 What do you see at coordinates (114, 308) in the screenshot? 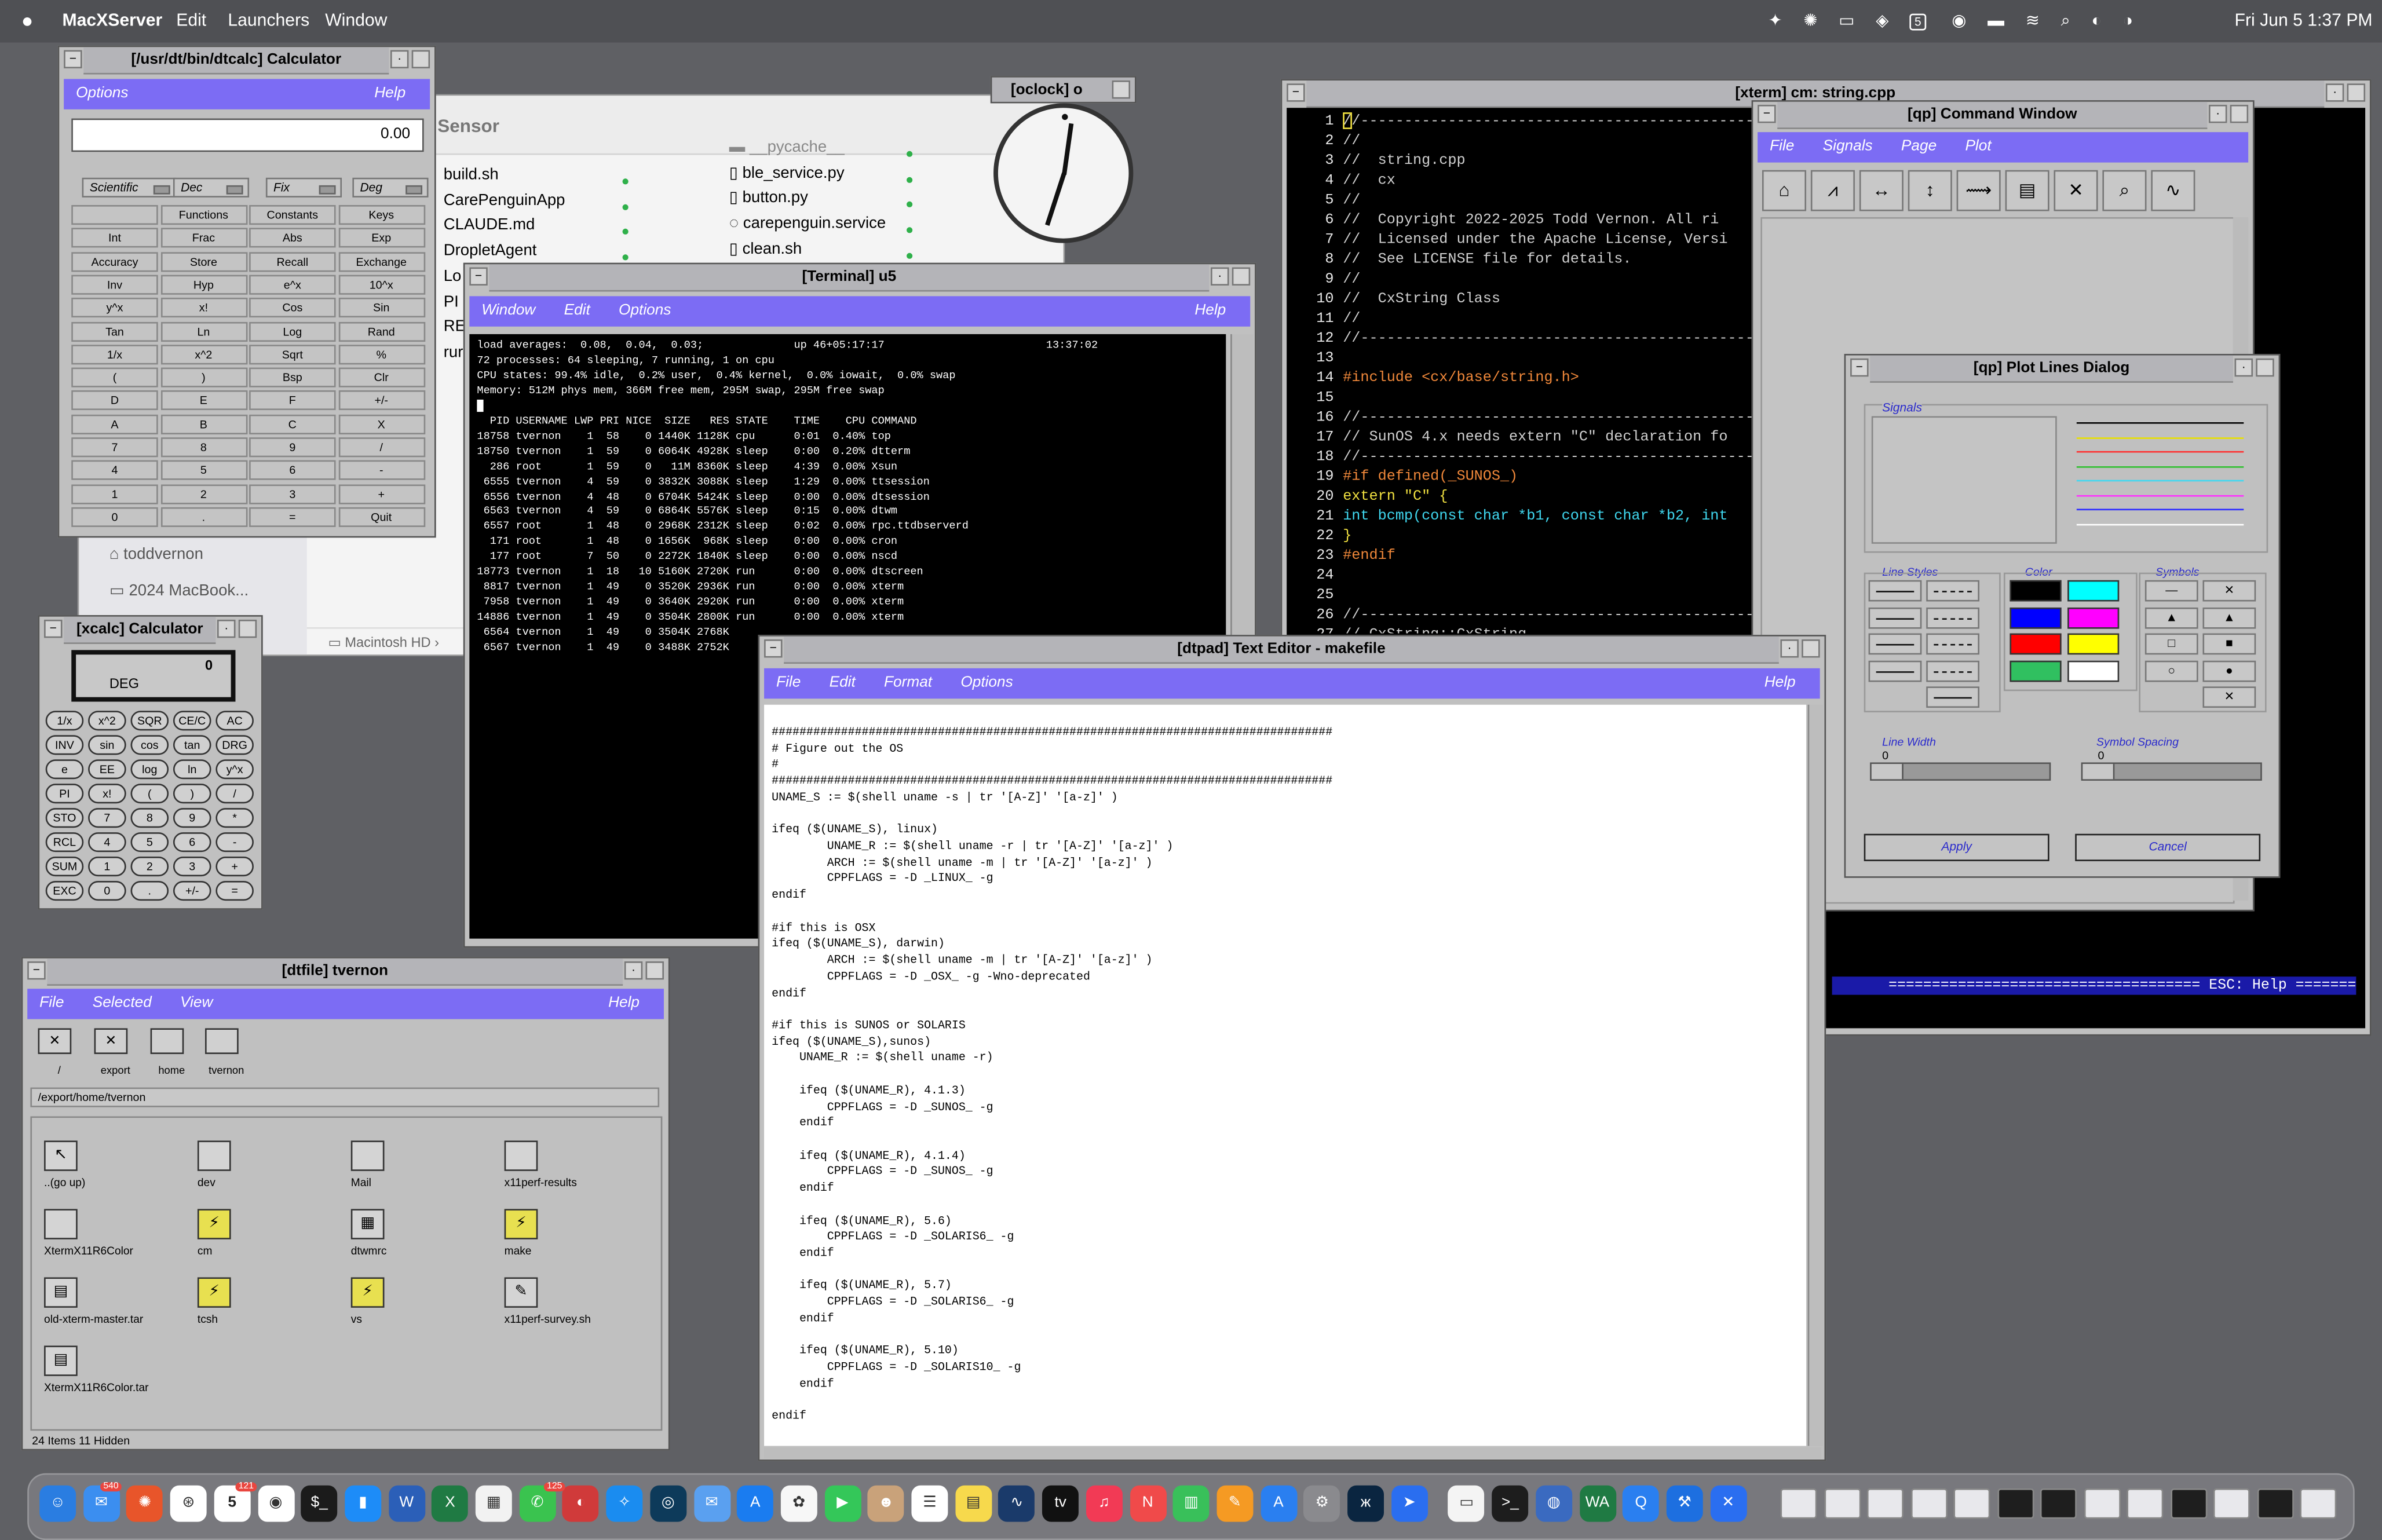
I see `calc-key: y^x` at bounding box center [114, 308].